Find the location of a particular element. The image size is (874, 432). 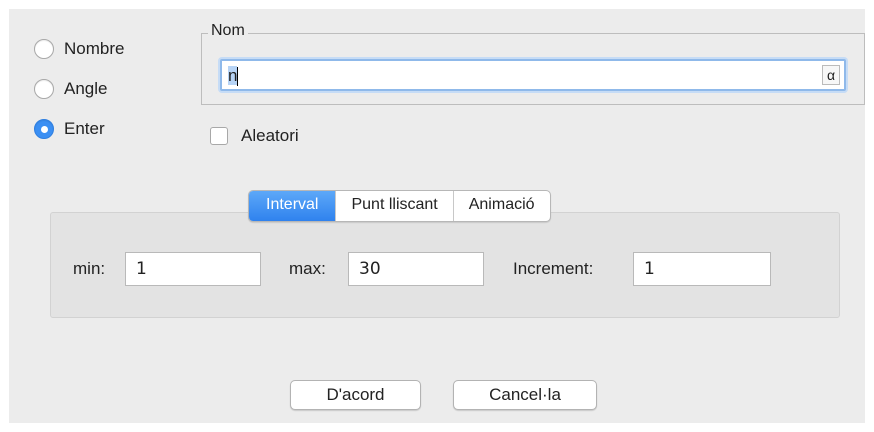

min-label: min: is located at coordinates (89, 268).